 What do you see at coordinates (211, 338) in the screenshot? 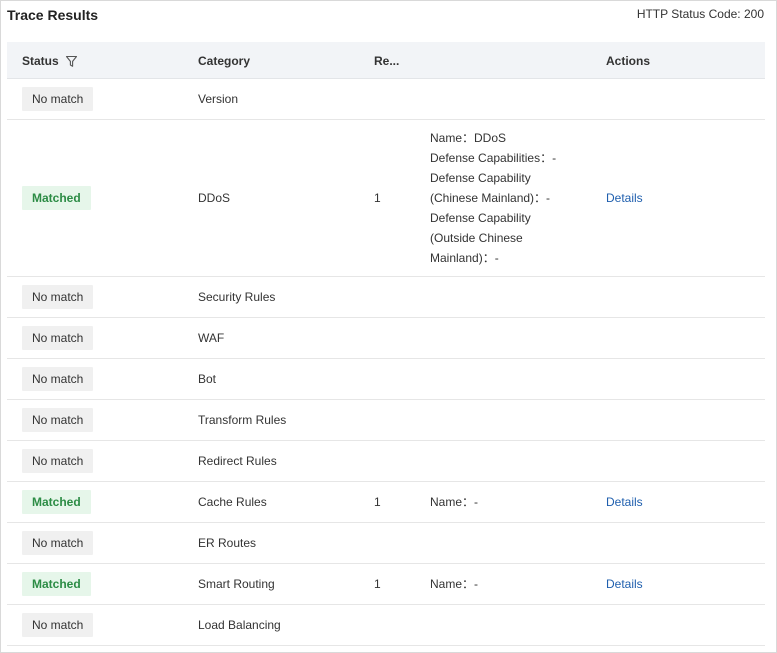
I see `category-cell: WAF` at bounding box center [211, 338].